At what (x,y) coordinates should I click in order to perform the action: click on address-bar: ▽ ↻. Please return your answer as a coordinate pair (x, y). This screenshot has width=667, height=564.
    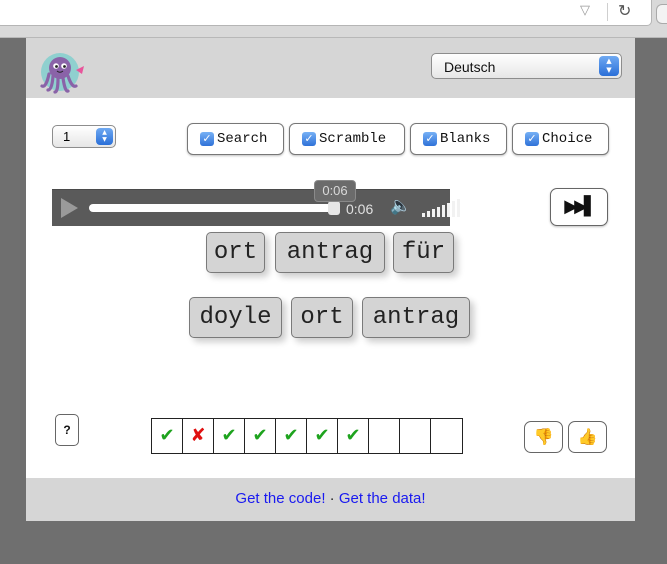
    Looking at the image, I should click on (326, 13).